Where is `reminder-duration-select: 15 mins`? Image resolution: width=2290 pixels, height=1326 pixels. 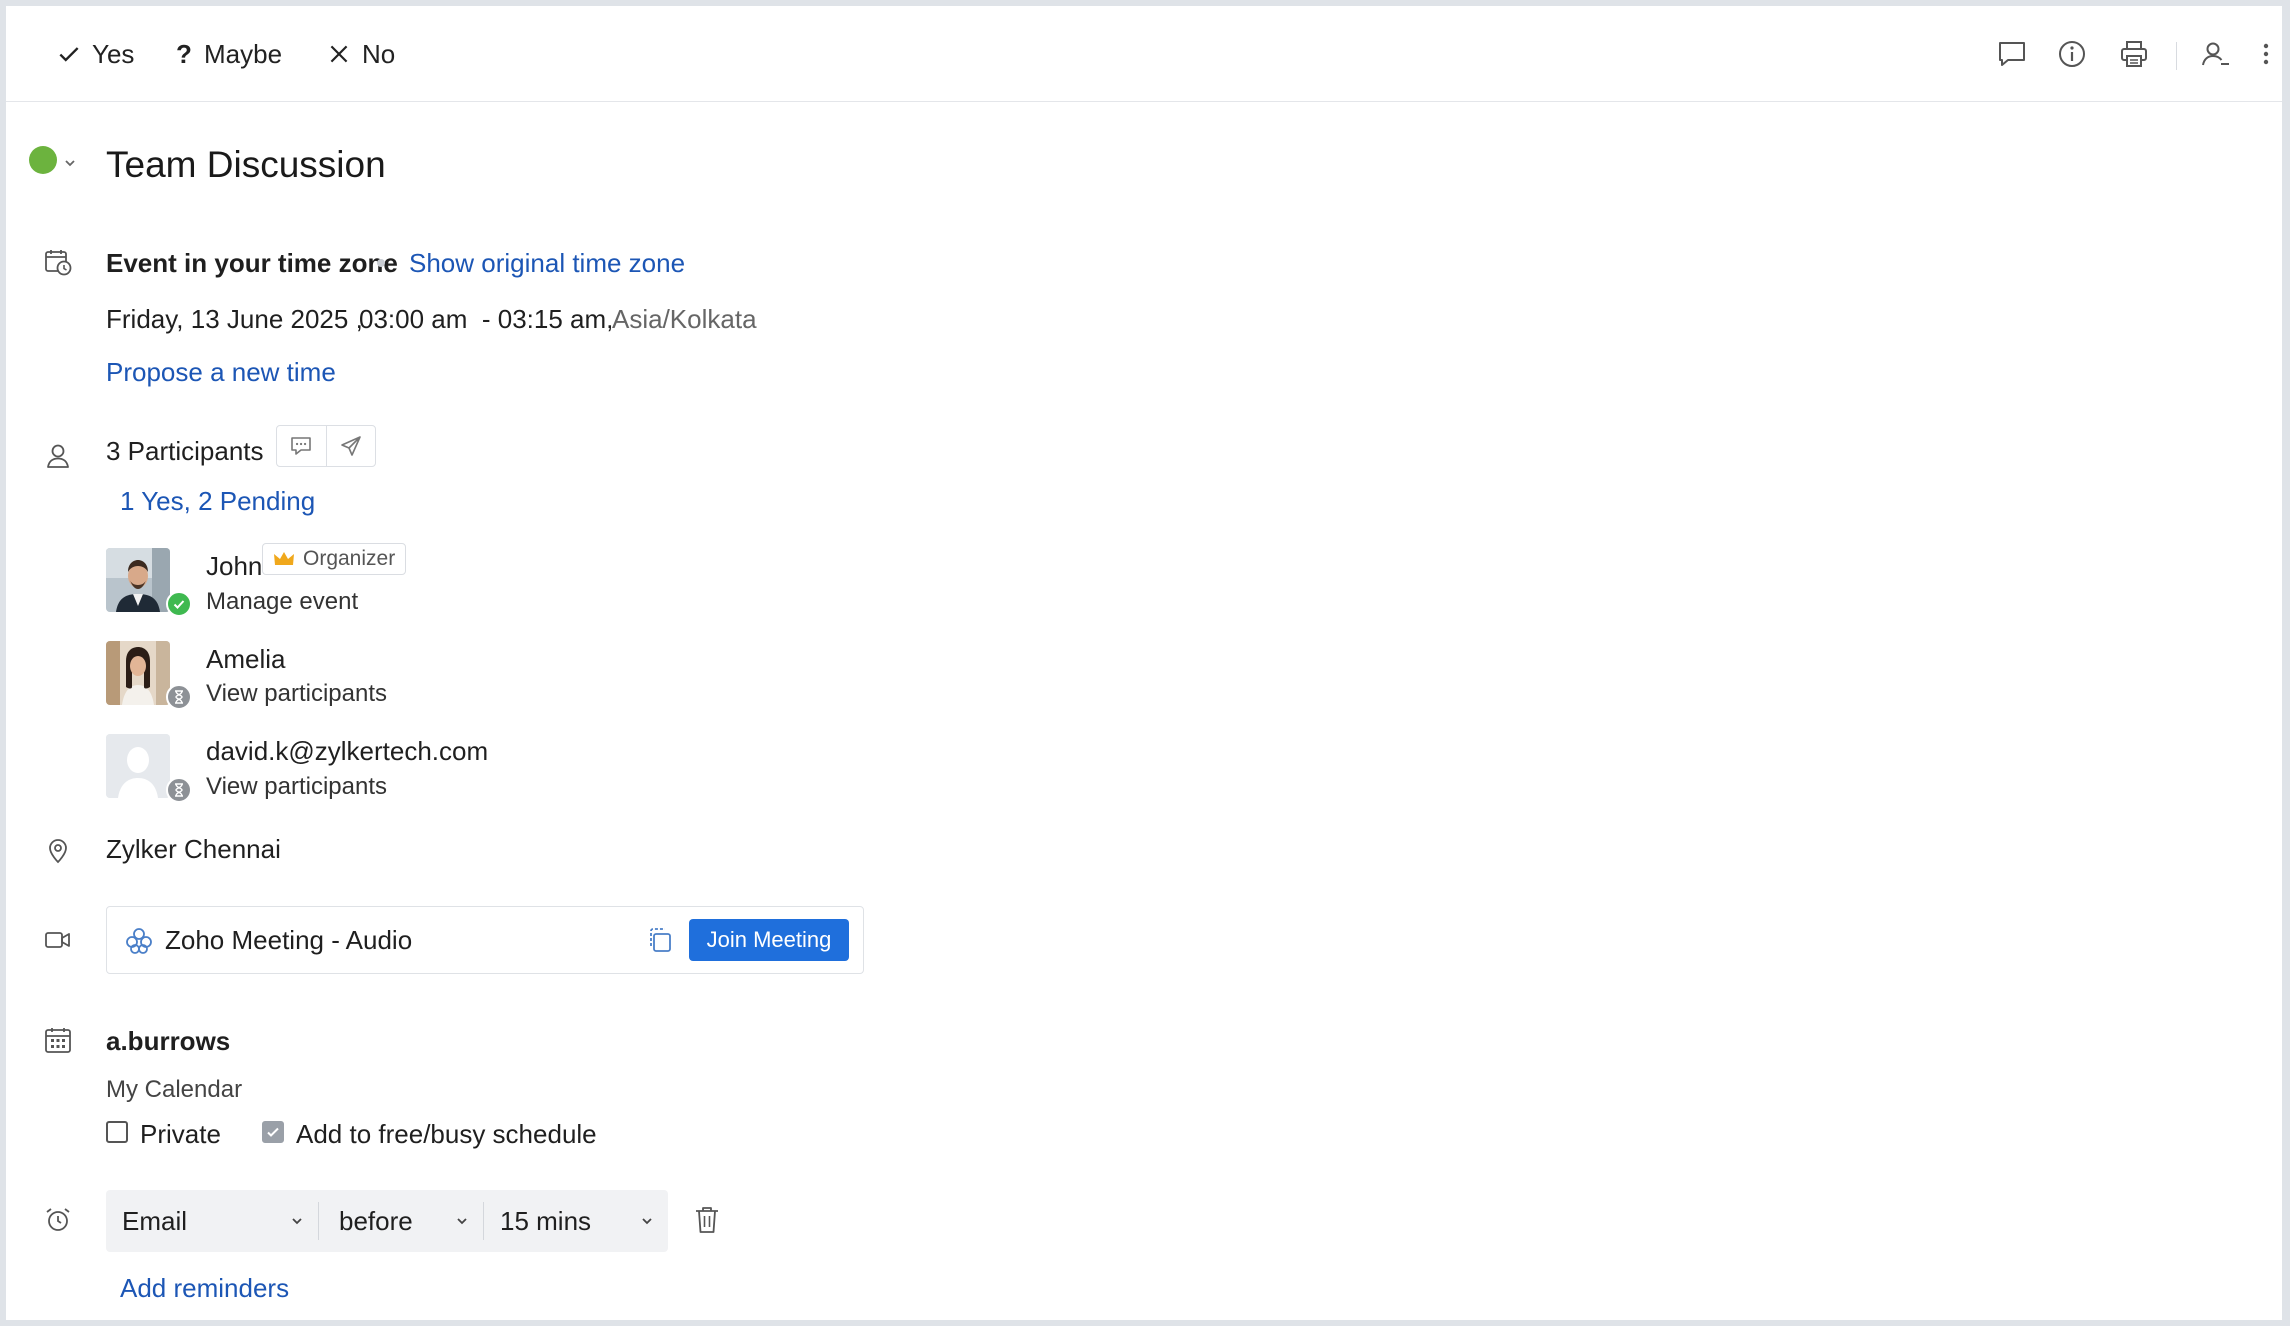
reminder-duration-select: 15 mins is located at coordinates (576, 1221).